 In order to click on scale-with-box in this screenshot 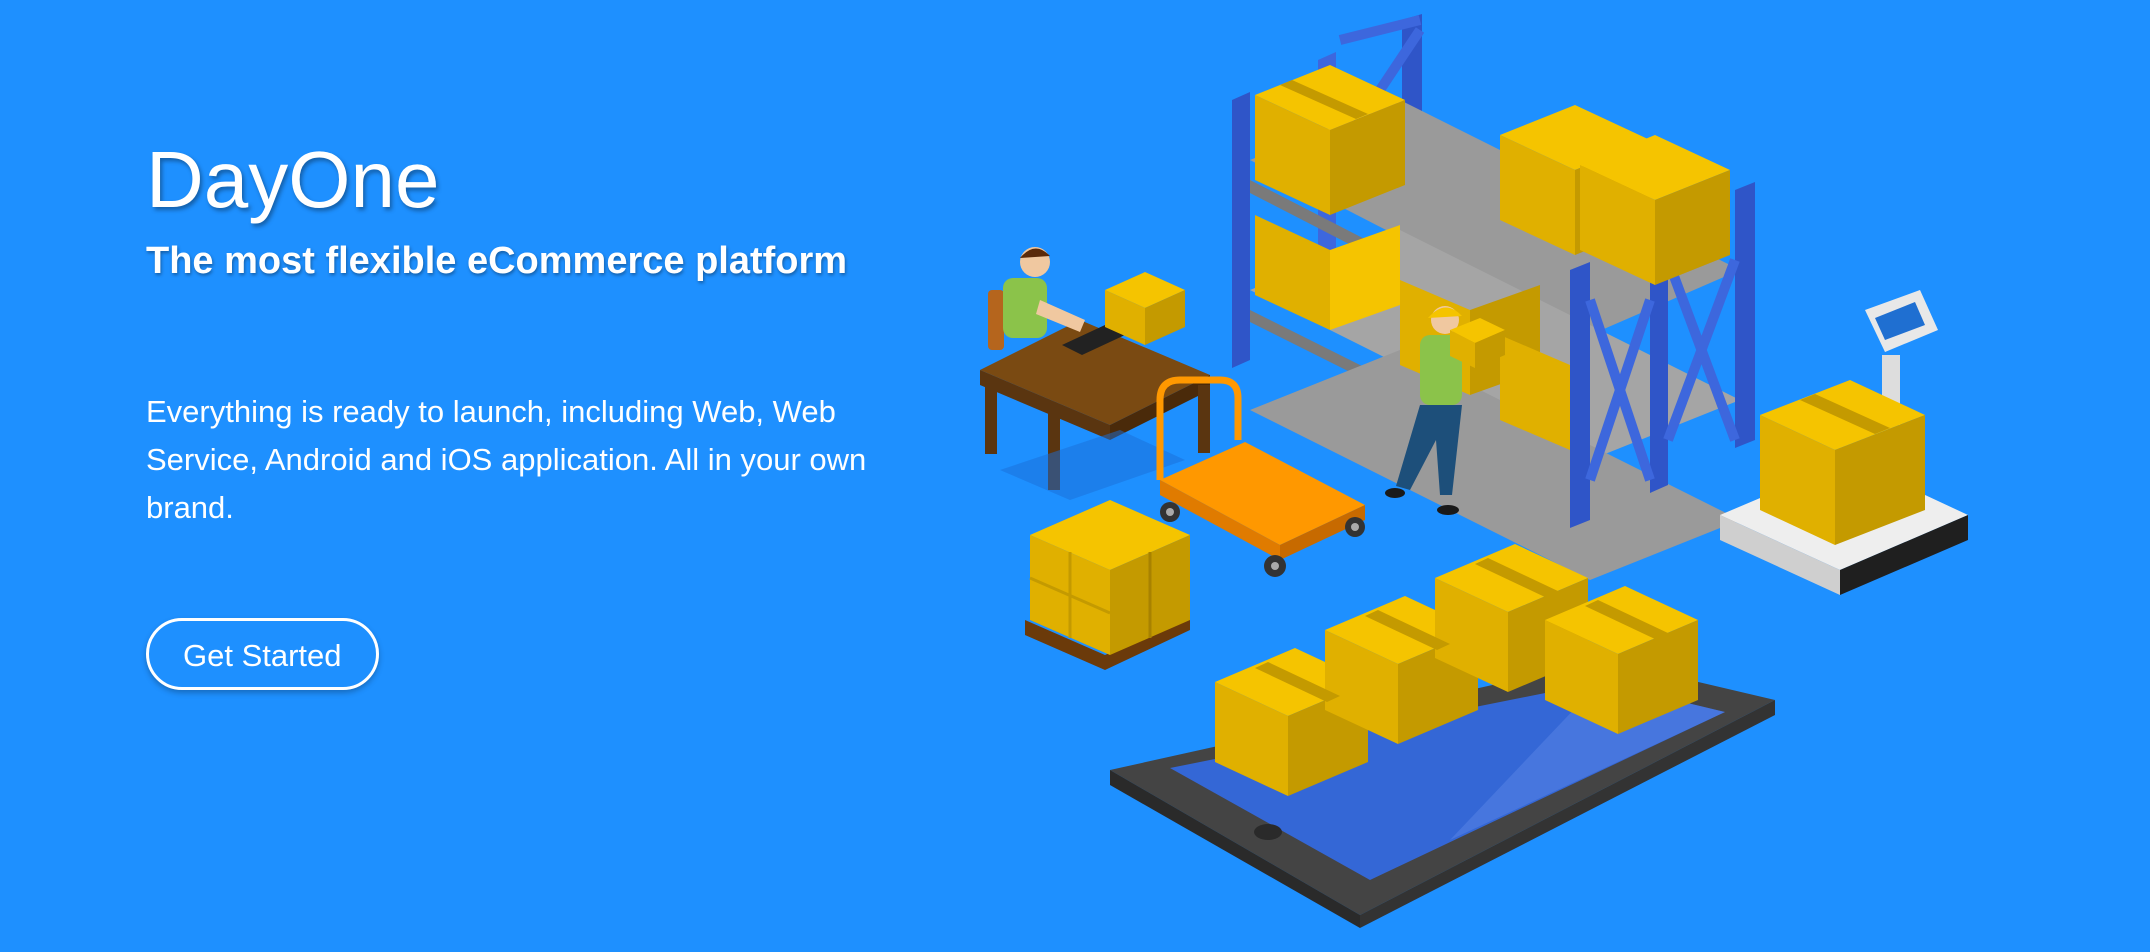, I will do `click(1844, 442)`.